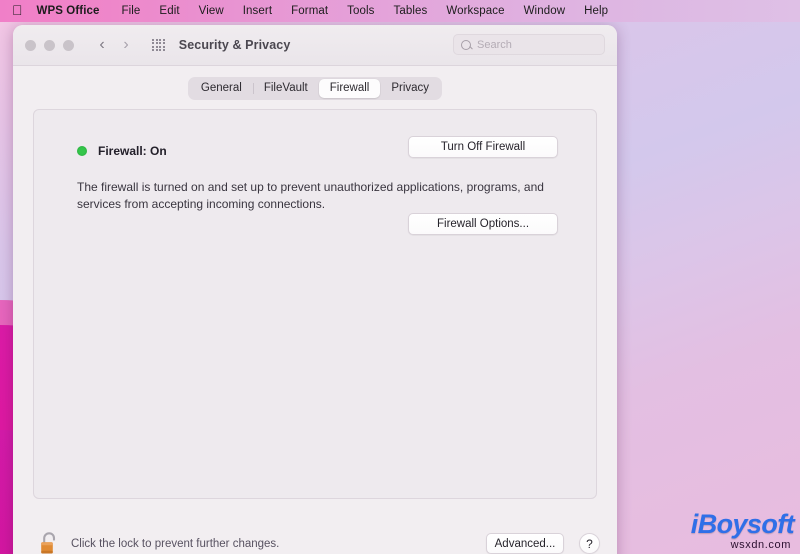  I want to click on search-input: Search, so click(529, 44).